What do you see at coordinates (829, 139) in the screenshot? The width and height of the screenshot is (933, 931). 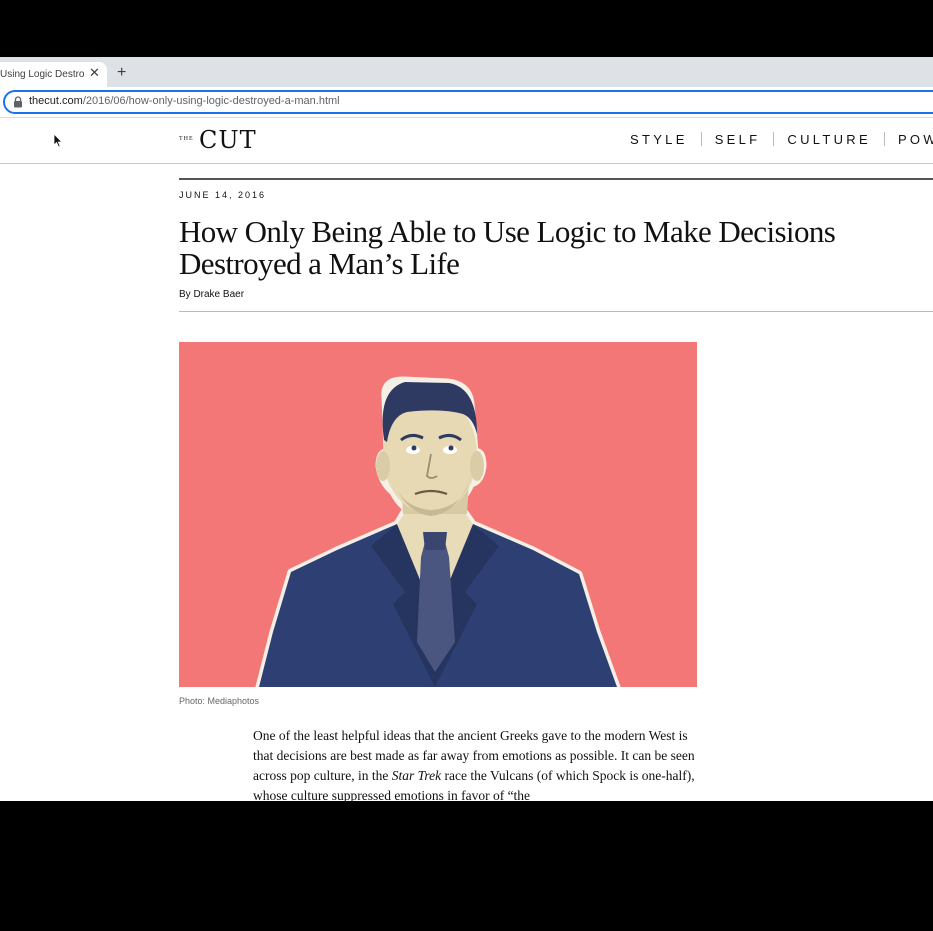 I see `nav-item-culture: CULTURE` at bounding box center [829, 139].